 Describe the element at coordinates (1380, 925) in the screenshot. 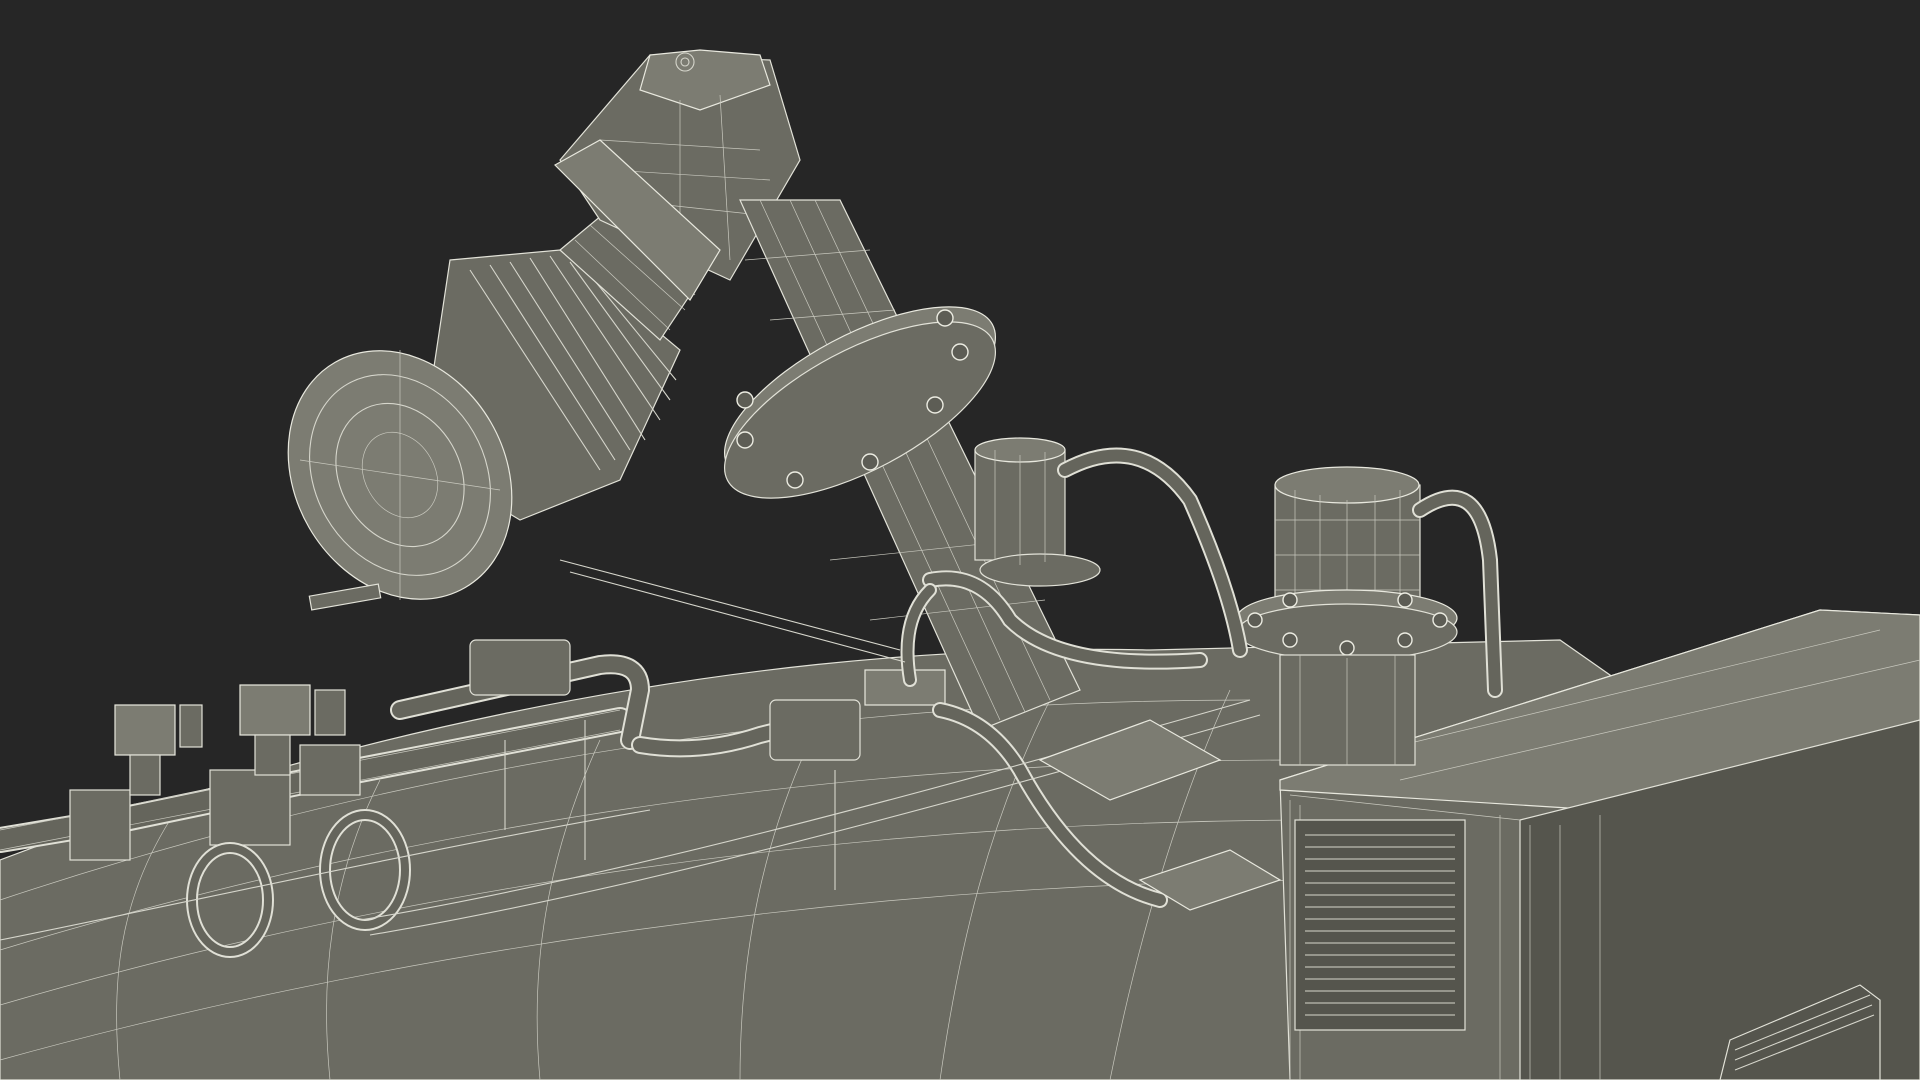

I see `vent-grille` at that location.